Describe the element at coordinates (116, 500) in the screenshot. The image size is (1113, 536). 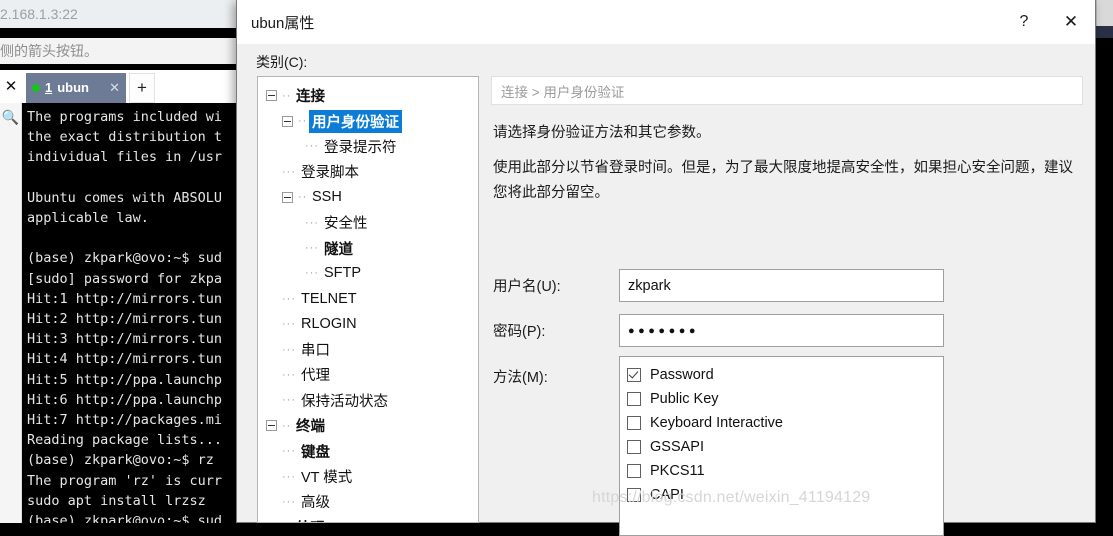
I see `terminal-line: sudo apt install lrzsz` at that location.